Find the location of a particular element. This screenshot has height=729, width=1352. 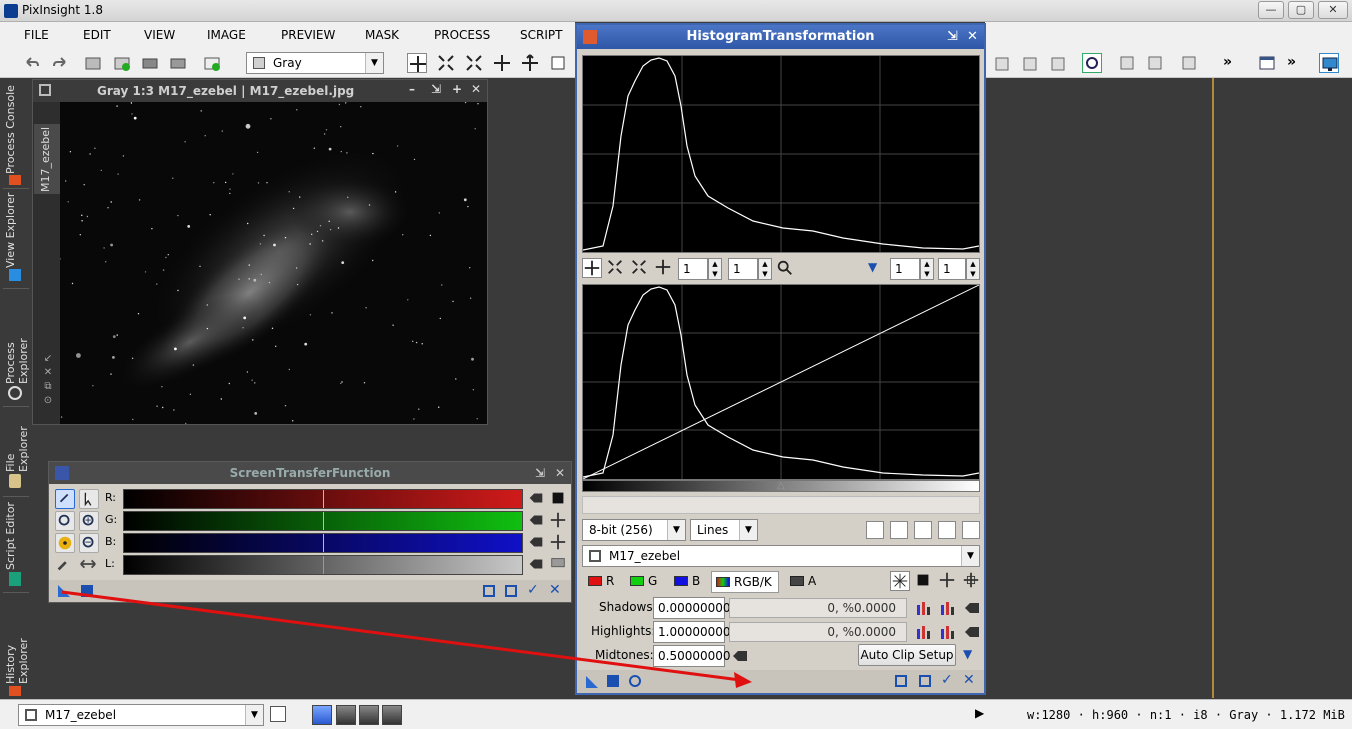

shadows-reset-icon is located at coordinates (972, 608).